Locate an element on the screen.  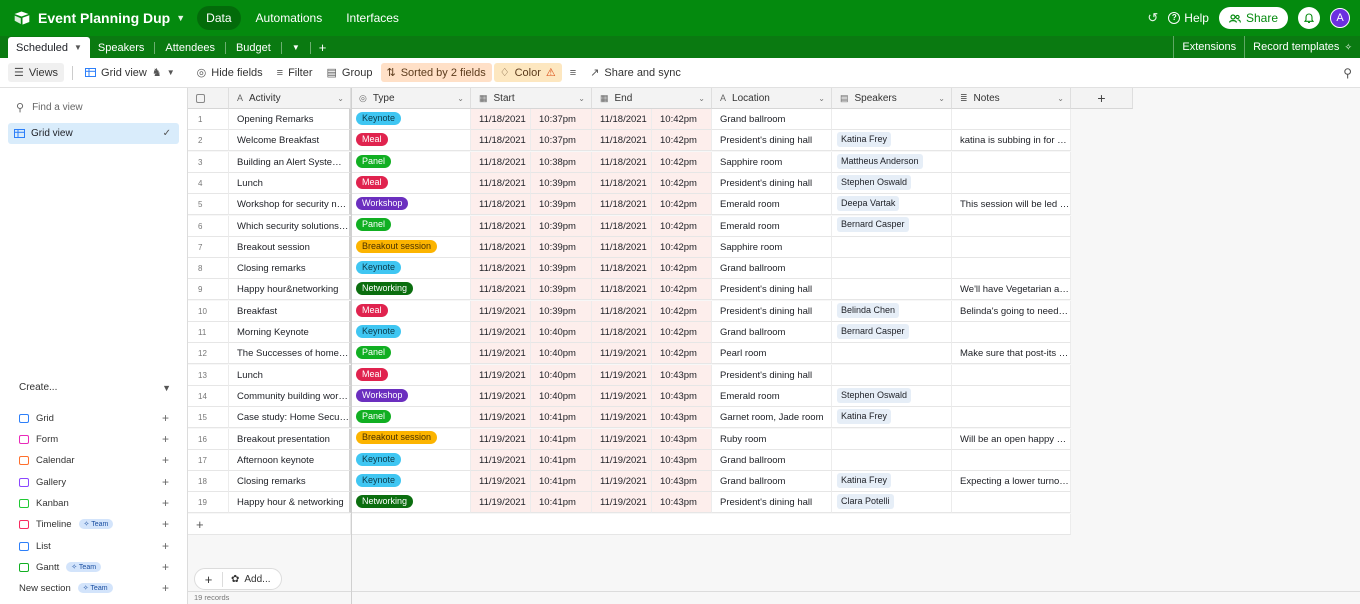
cell-speaker: Katina Frey is located at coordinates (892, 418).